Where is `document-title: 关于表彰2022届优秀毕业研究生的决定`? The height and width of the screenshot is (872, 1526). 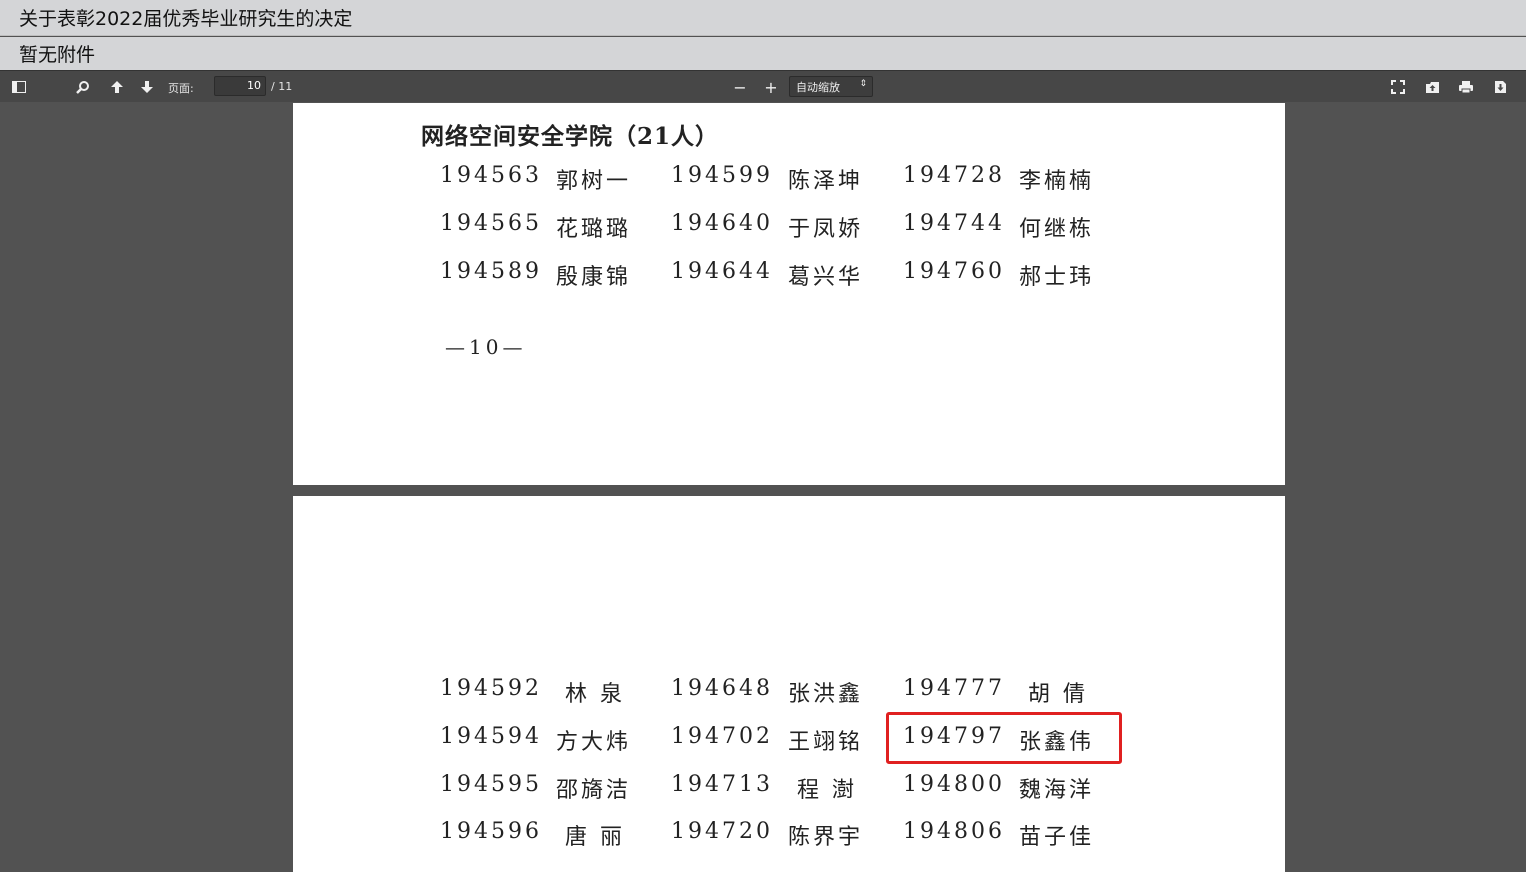 document-title: 关于表彰2022届优秀毕业研究生的决定 is located at coordinates (186, 19).